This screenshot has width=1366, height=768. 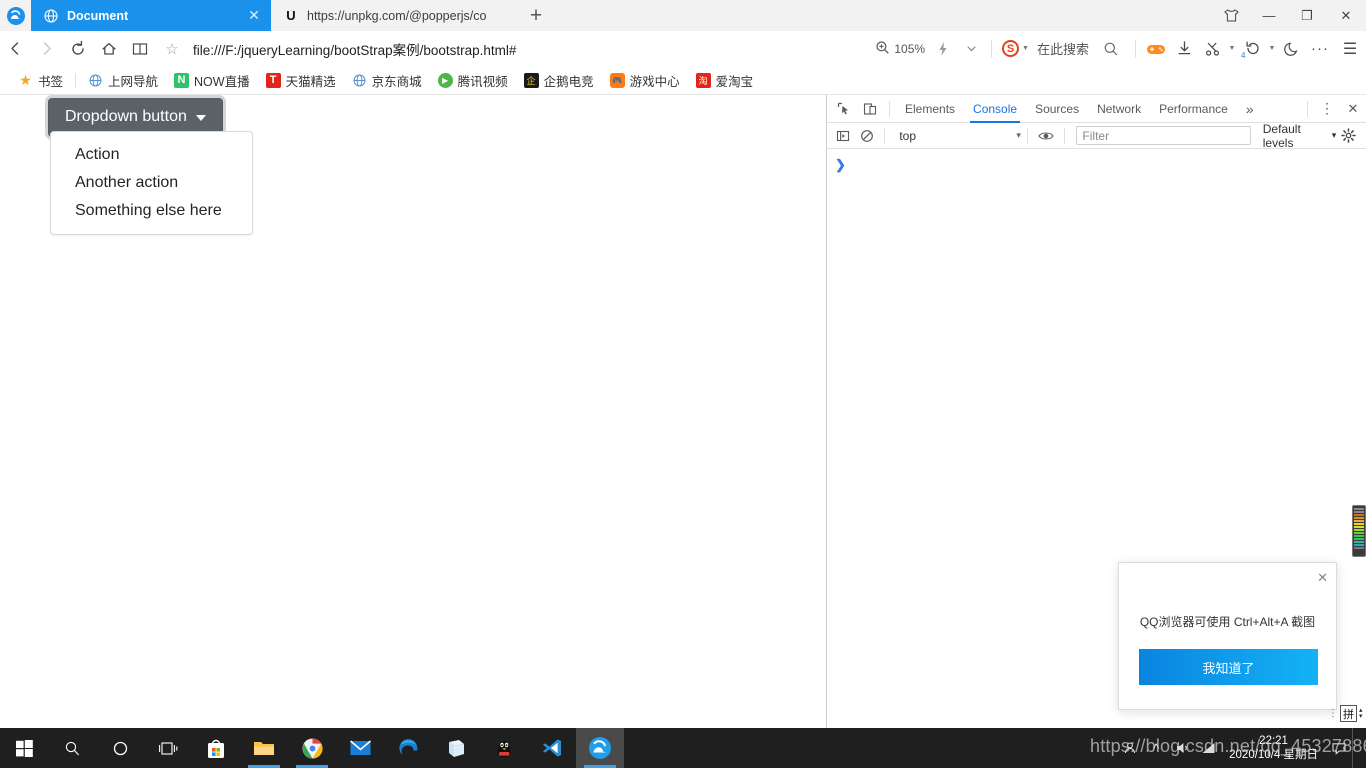 I want to click on bookmark-item: 京东商城, so click(x=387, y=80).